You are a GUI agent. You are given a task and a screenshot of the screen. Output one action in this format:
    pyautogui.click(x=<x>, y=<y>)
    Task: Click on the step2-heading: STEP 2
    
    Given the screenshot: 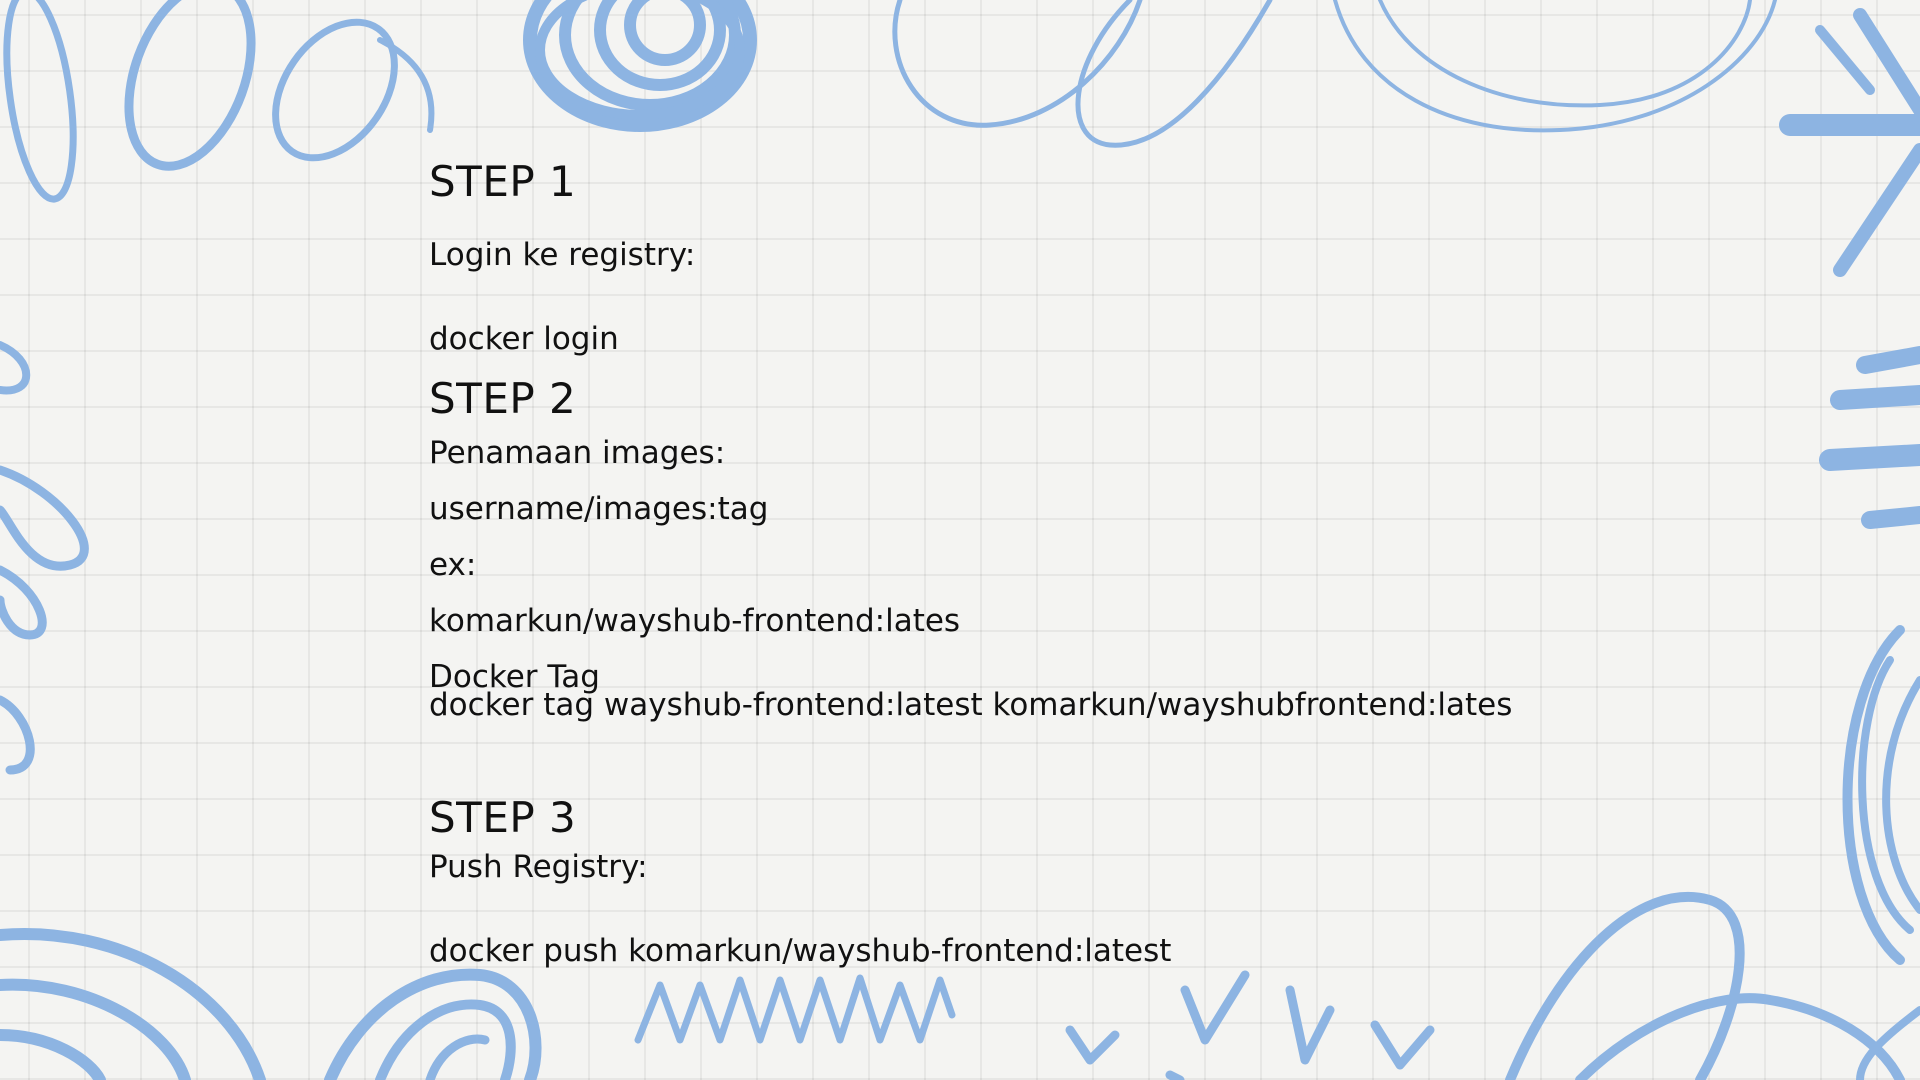 What is the action you would take?
    pyautogui.click(x=503, y=398)
    